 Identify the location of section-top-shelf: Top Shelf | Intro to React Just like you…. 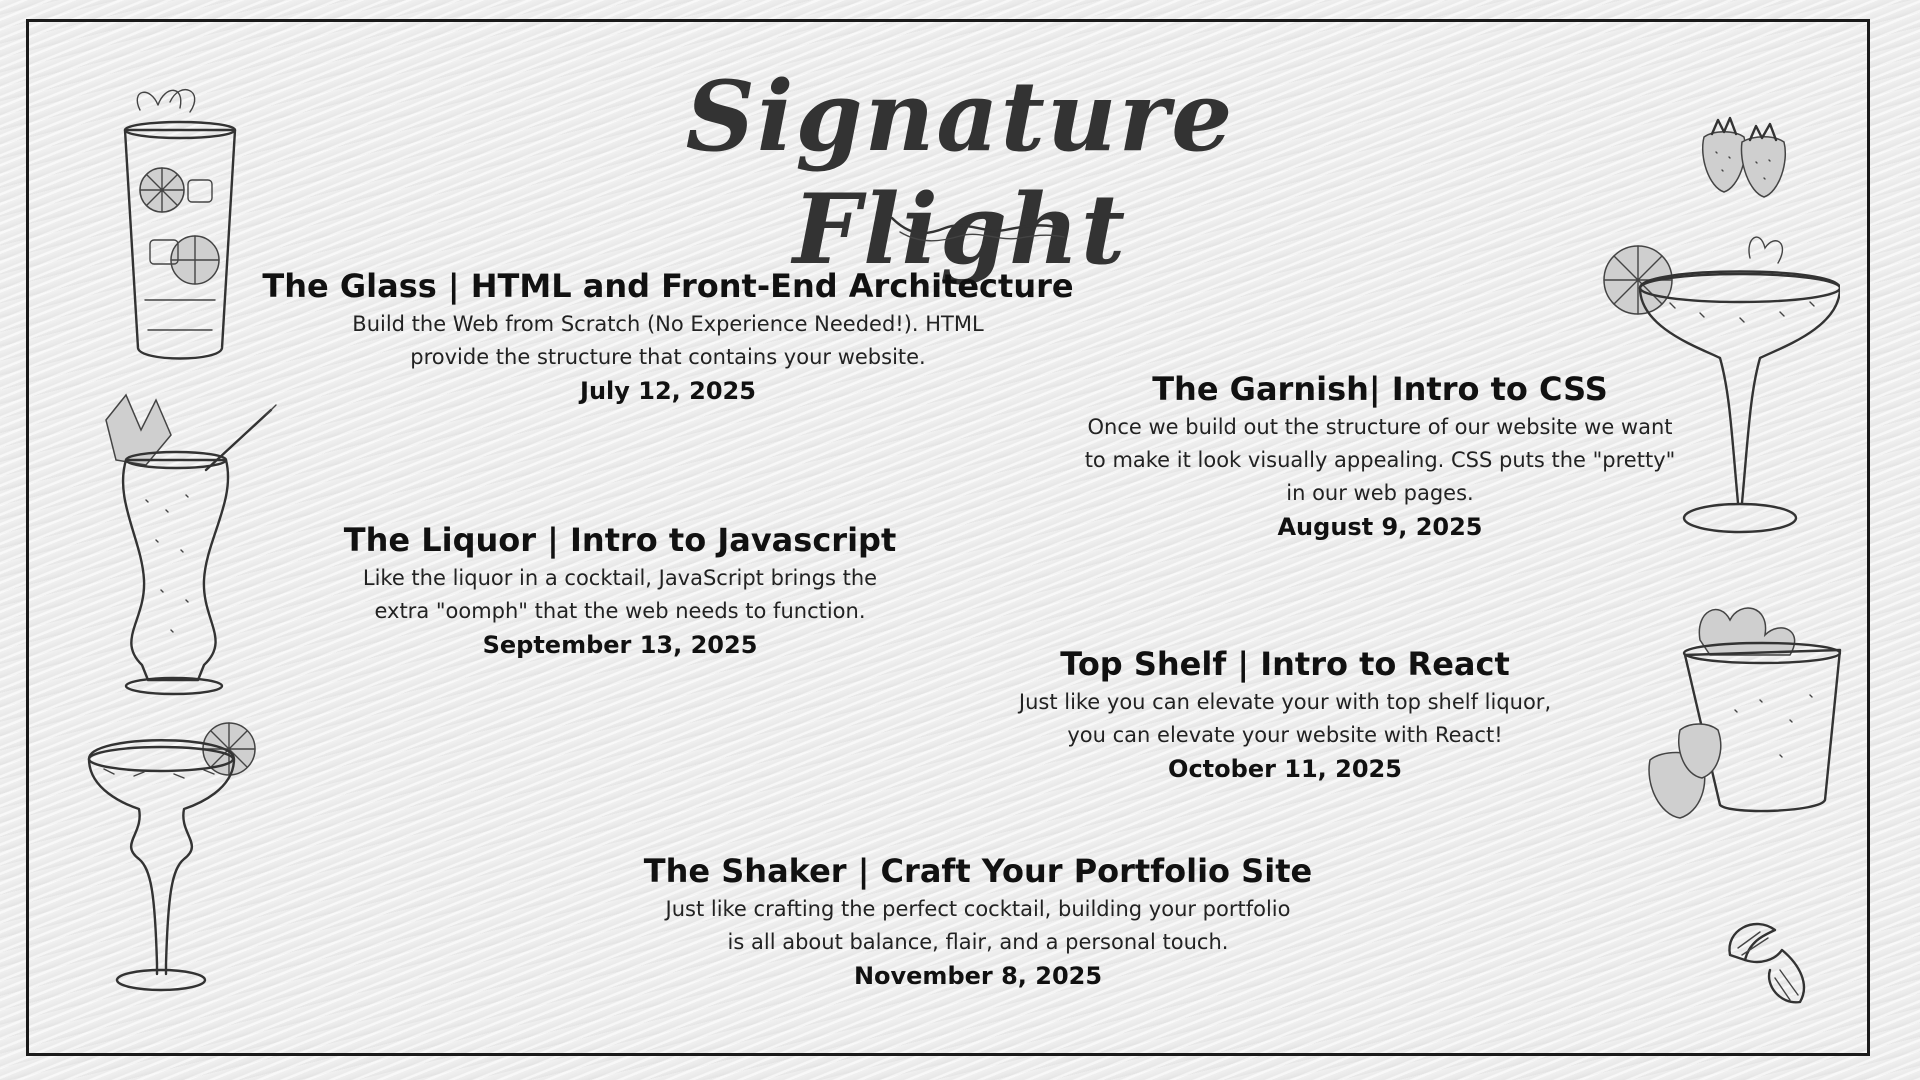
(1285, 715).